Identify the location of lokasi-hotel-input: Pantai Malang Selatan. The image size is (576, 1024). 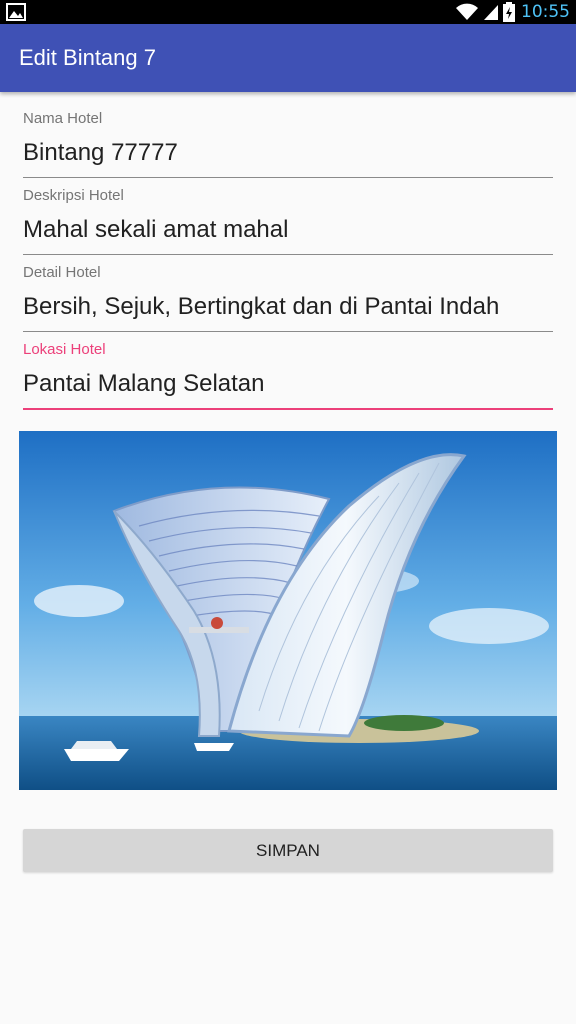
(288, 385).